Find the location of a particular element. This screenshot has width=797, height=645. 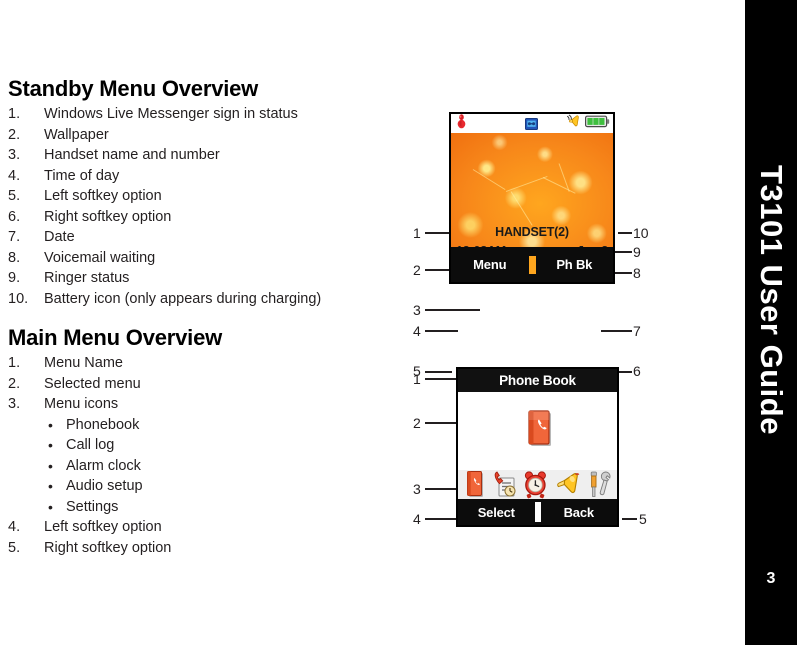

right-sidebar: T3101 User Guide 3 is located at coordinates (771, 322).